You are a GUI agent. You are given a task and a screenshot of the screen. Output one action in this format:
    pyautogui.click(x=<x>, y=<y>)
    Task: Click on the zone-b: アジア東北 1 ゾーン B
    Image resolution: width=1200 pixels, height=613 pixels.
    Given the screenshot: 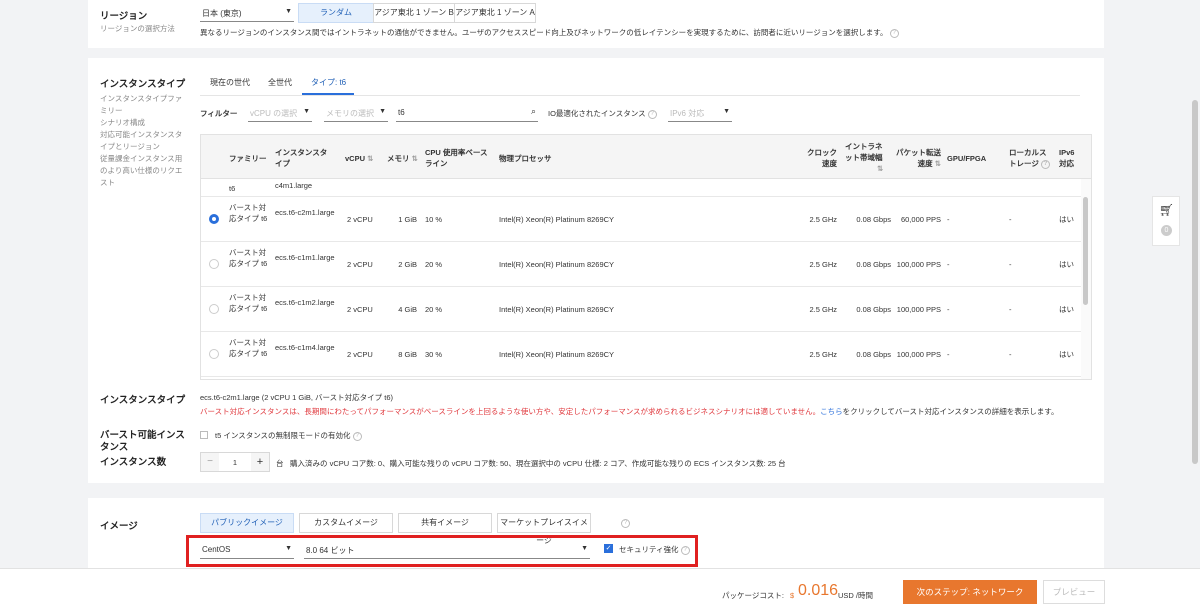 What is the action you would take?
    pyautogui.click(x=414, y=13)
    